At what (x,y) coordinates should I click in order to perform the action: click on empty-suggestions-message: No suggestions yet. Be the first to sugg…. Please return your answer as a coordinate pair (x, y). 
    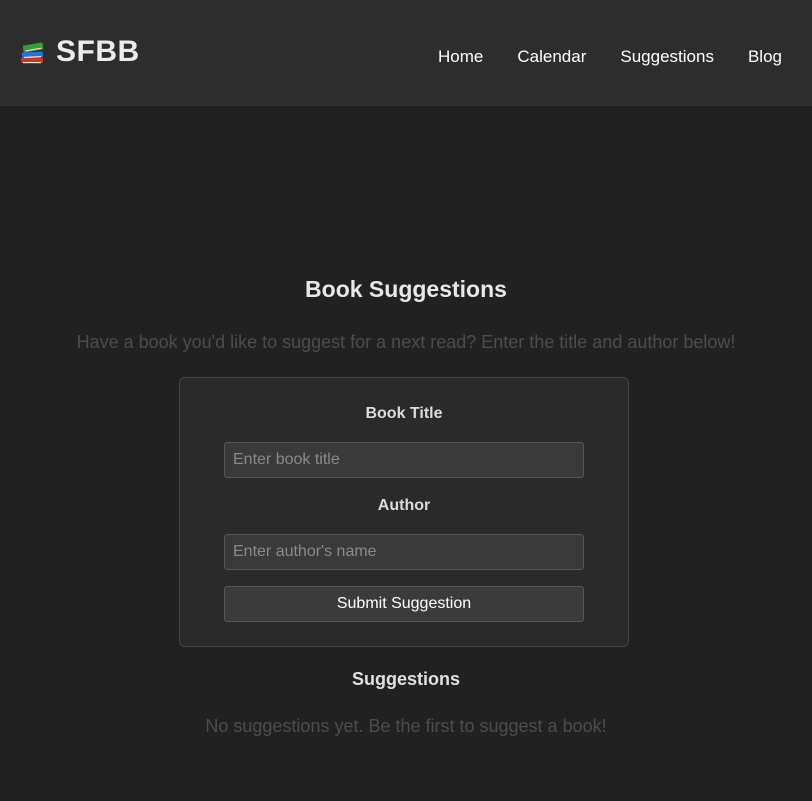
    Looking at the image, I should click on (406, 726).